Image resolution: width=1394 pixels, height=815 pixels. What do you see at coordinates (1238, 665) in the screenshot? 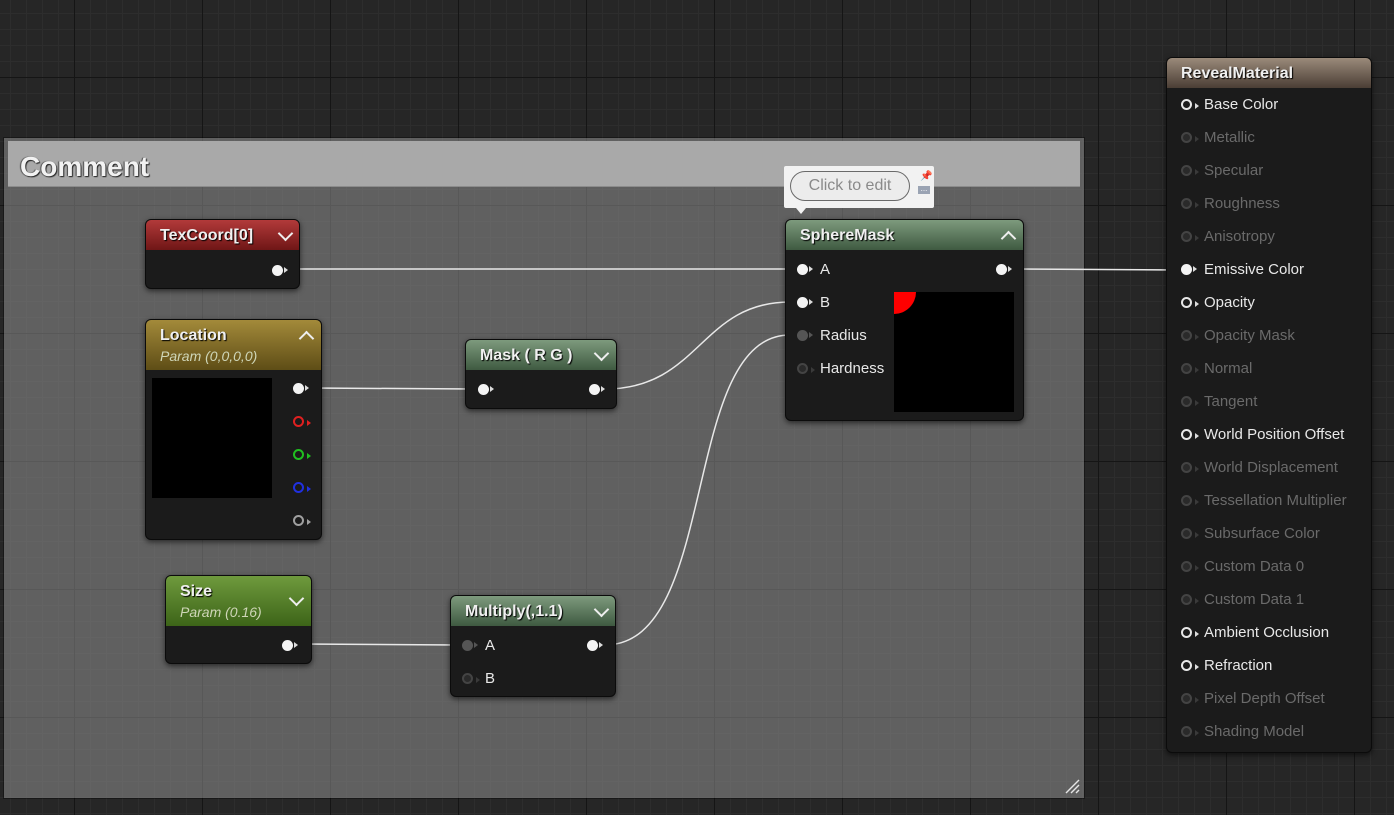
I see `material-pin-label: Refraction` at bounding box center [1238, 665].